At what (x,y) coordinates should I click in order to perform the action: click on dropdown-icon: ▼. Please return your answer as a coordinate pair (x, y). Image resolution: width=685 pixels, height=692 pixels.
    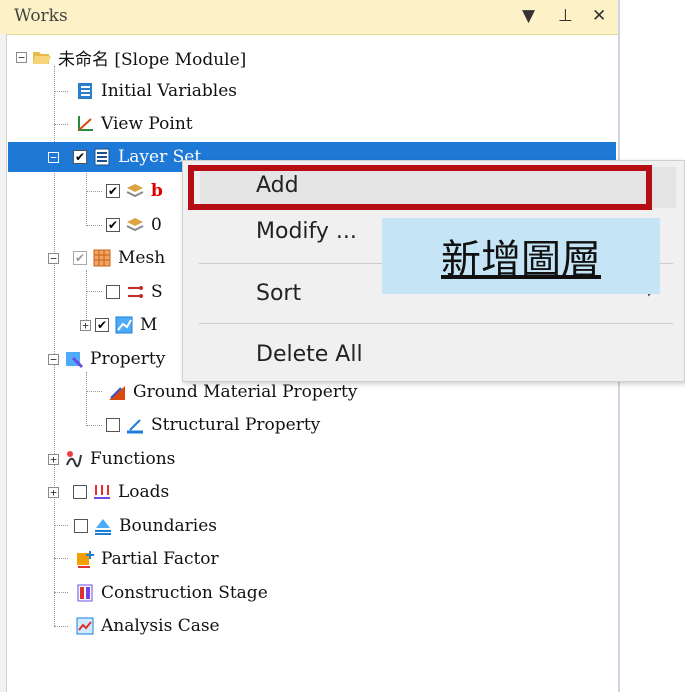
    Looking at the image, I should click on (528, 16).